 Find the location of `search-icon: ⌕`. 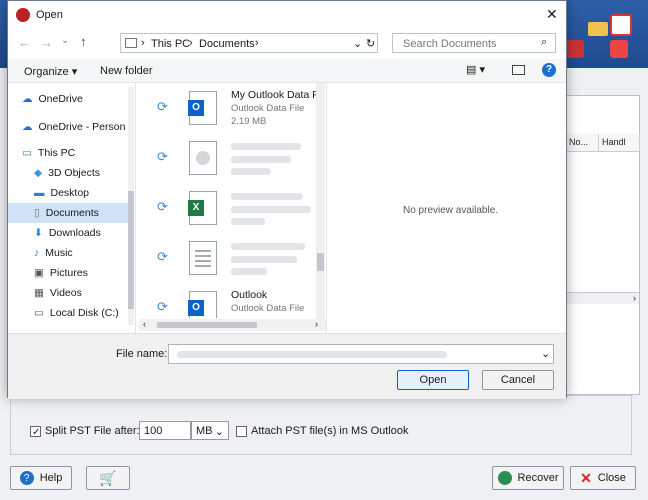

search-icon: ⌕ is located at coordinates (544, 42).